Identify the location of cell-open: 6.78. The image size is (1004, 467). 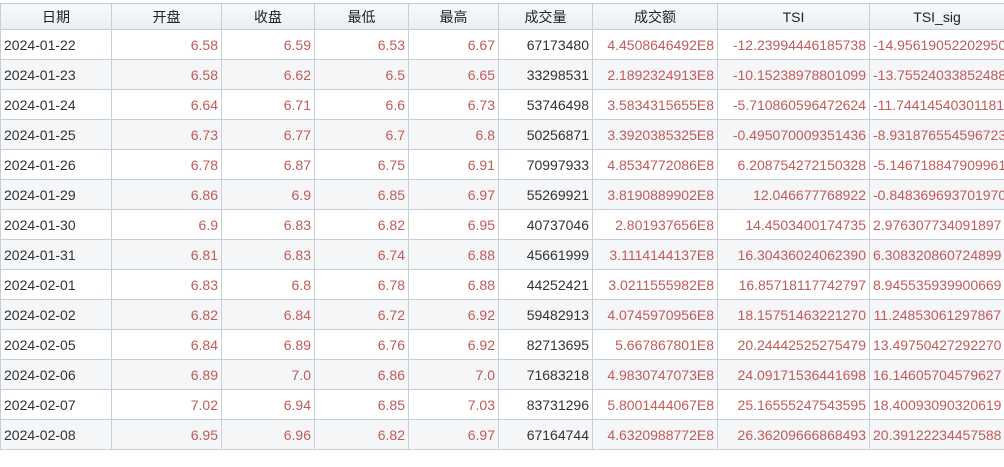
(166, 164).